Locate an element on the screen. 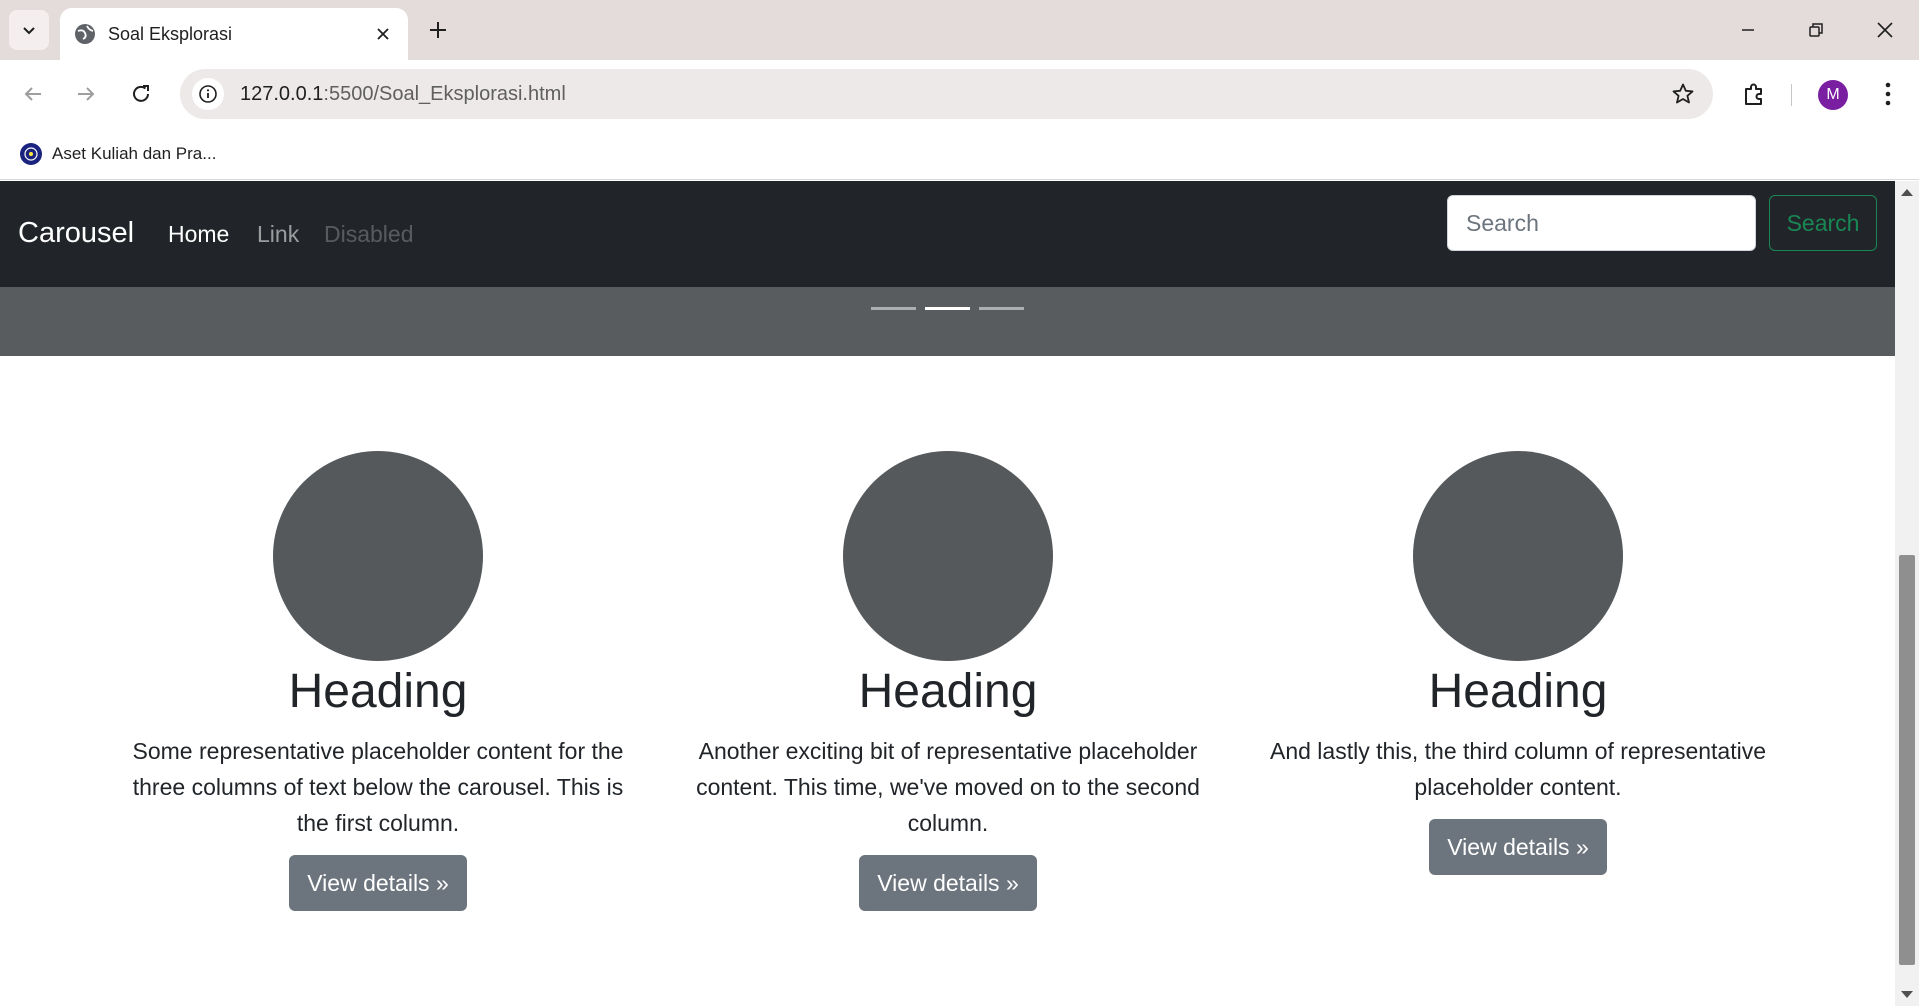 The image size is (1919, 1006). profile-avatar: M is located at coordinates (1833, 95).